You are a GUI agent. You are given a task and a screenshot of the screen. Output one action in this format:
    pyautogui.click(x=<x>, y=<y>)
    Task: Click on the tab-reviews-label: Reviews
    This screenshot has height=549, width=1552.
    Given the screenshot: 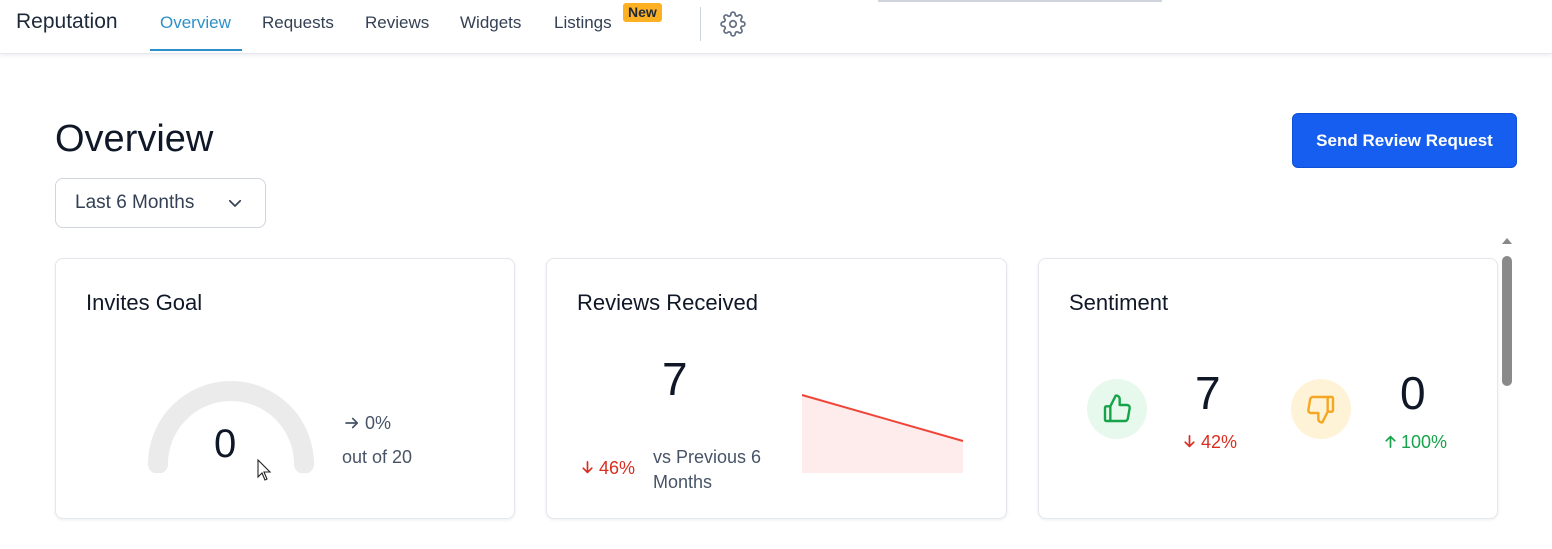 What is the action you would take?
    pyautogui.click(x=397, y=22)
    